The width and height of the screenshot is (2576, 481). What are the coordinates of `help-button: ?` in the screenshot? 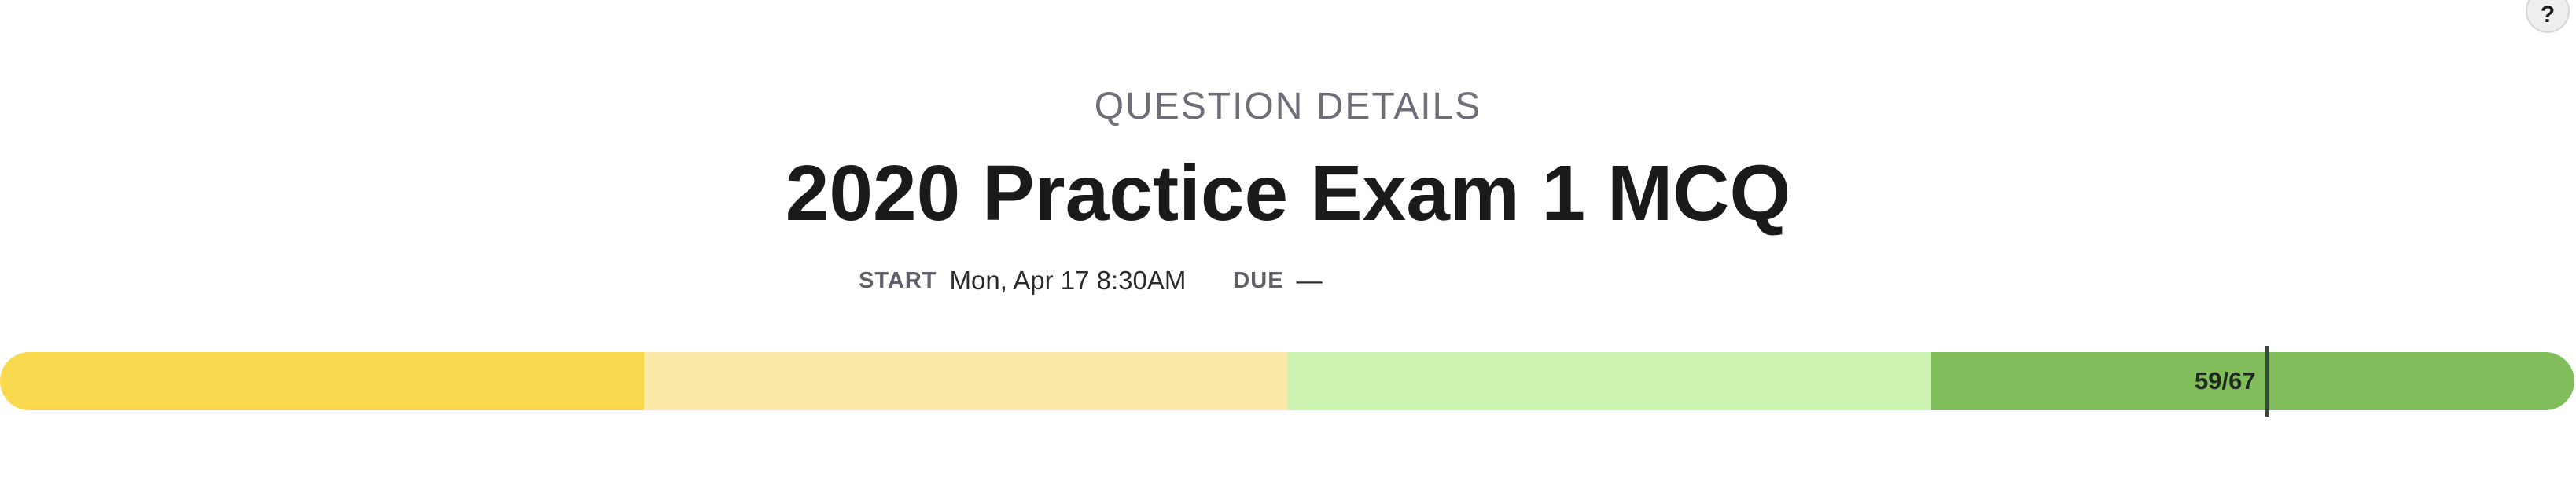 It's located at (2548, 16).